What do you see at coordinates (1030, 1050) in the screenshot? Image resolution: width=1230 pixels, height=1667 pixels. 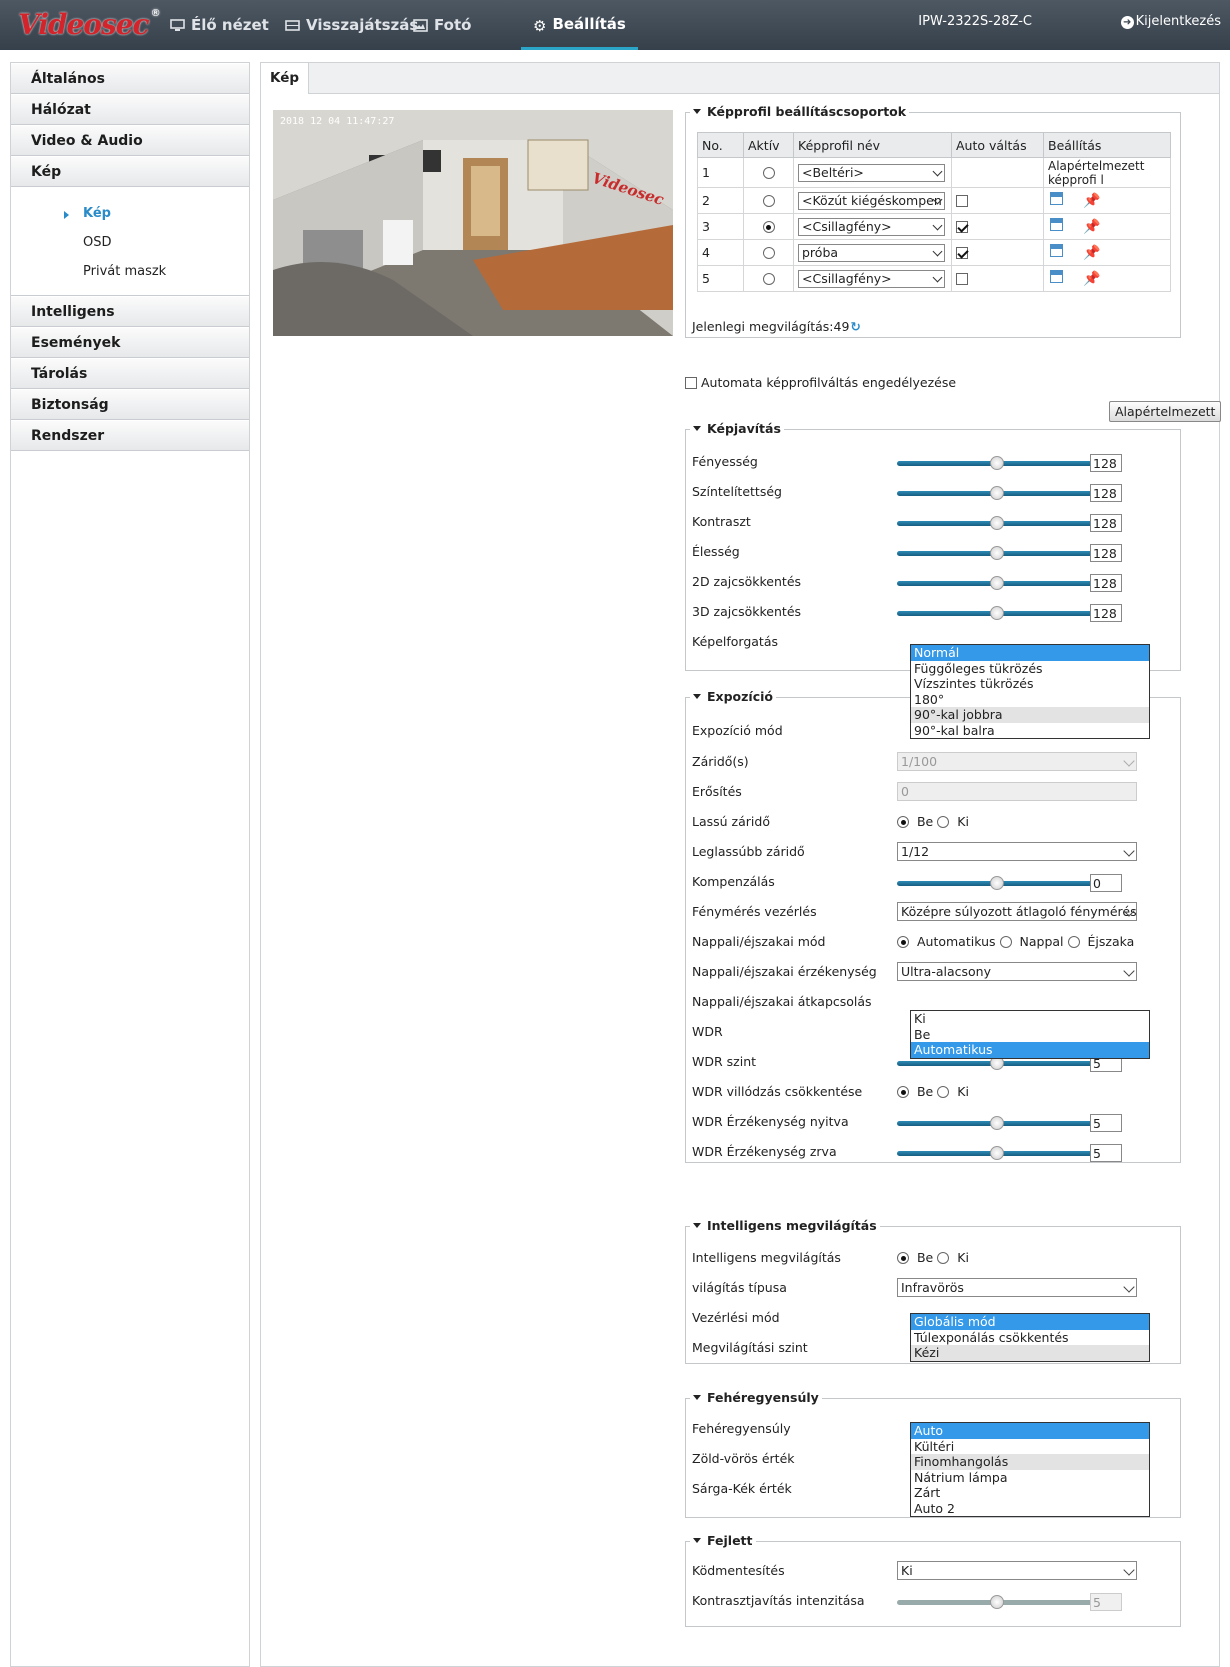 I see `switch-option: Automatikus` at bounding box center [1030, 1050].